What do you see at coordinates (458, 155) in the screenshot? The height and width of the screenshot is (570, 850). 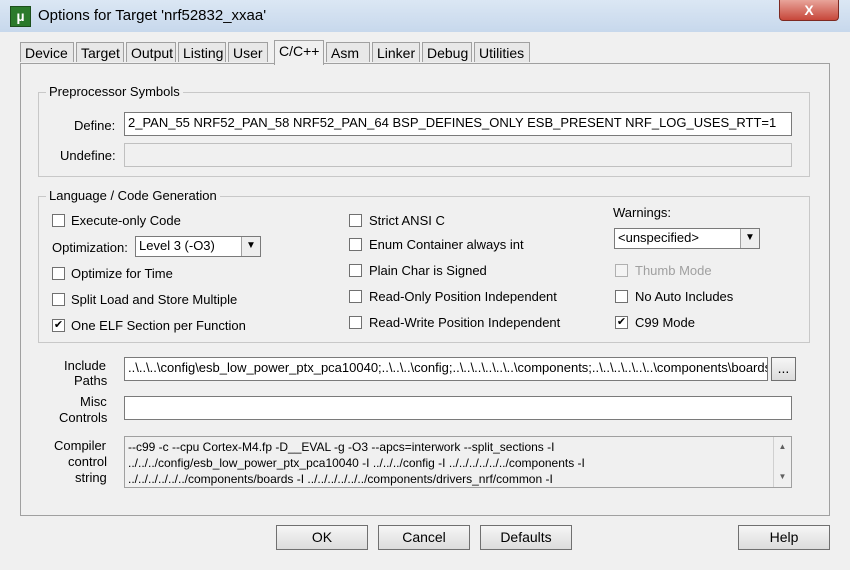 I see `undefine-input` at bounding box center [458, 155].